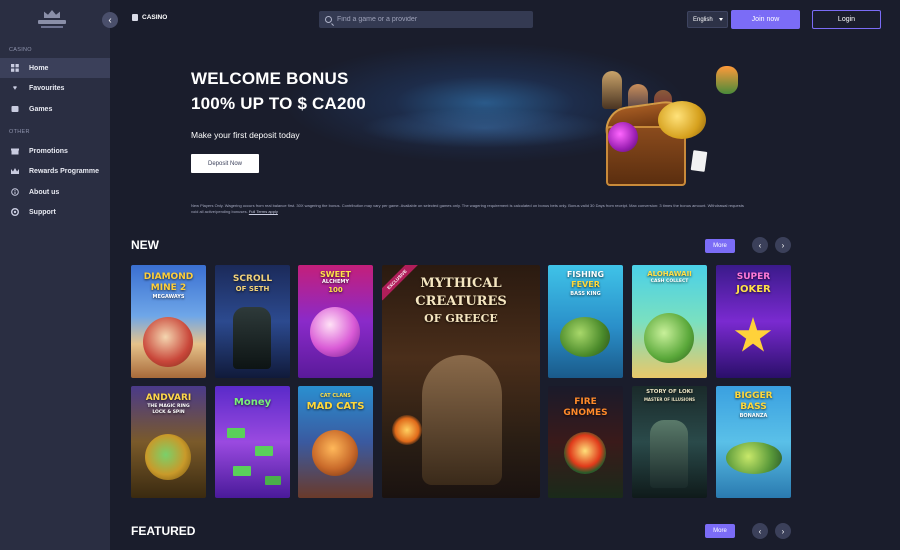 This screenshot has height=550, width=900. I want to click on game-title: MYTHICAL, so click(461, 283).